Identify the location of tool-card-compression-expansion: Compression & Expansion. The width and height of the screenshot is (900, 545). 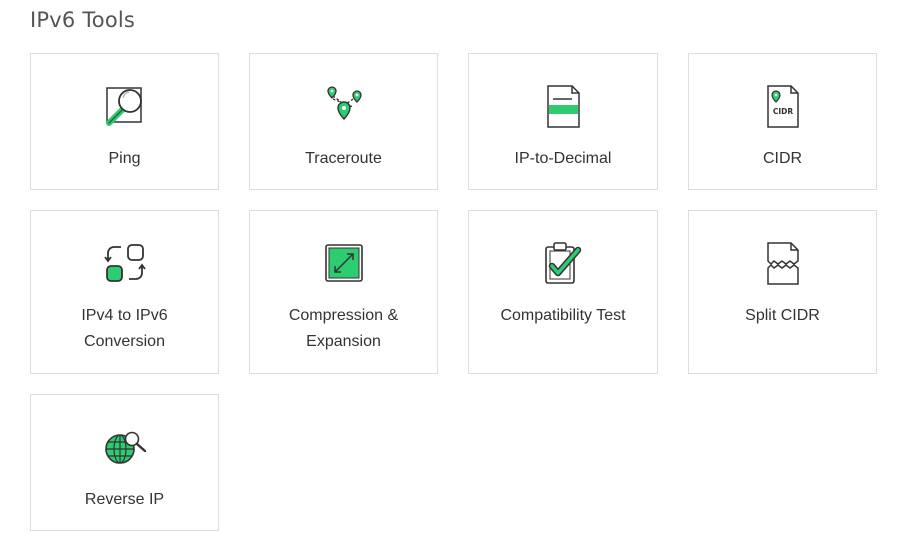
(343, 292).